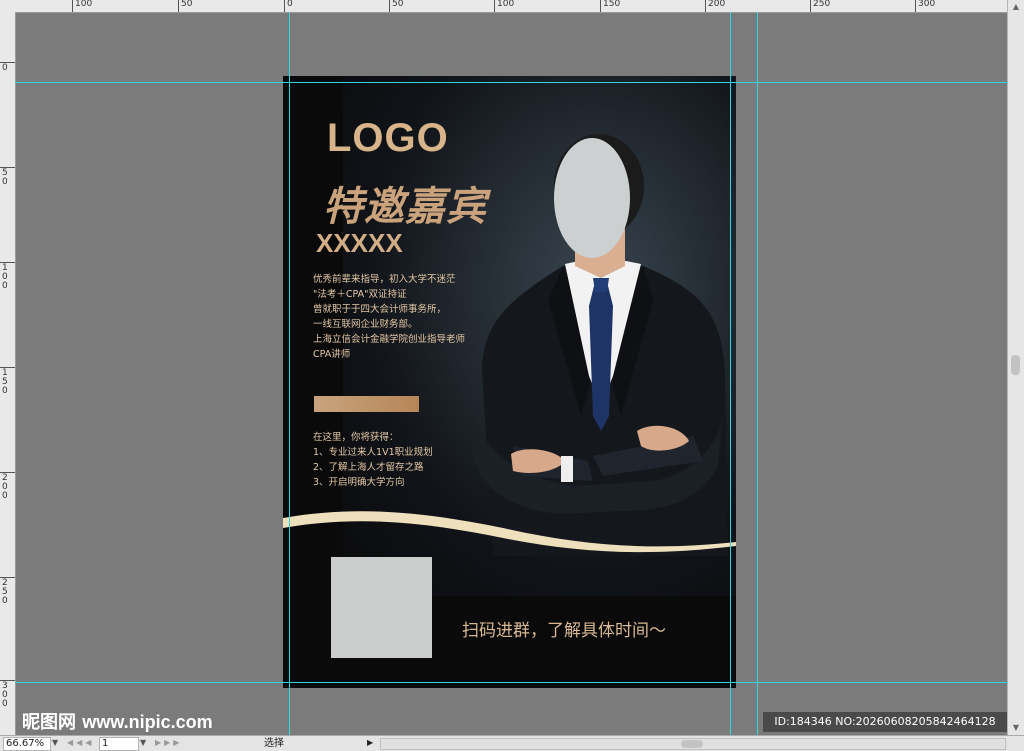 This screenshot has height=751, width=1024. I want to click on horizontal-ruler: 100 50 0 50 100 150 200 250 300, so click(504, 6).